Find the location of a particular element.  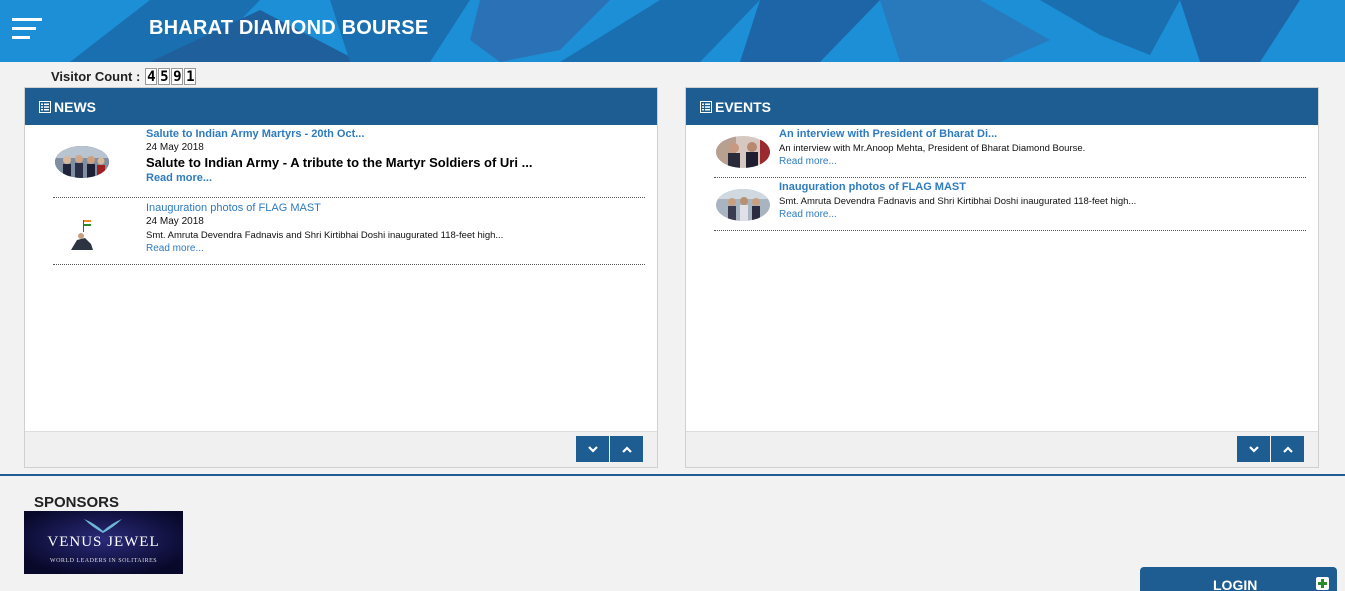

section-divider is located at coordinates (672, 475).